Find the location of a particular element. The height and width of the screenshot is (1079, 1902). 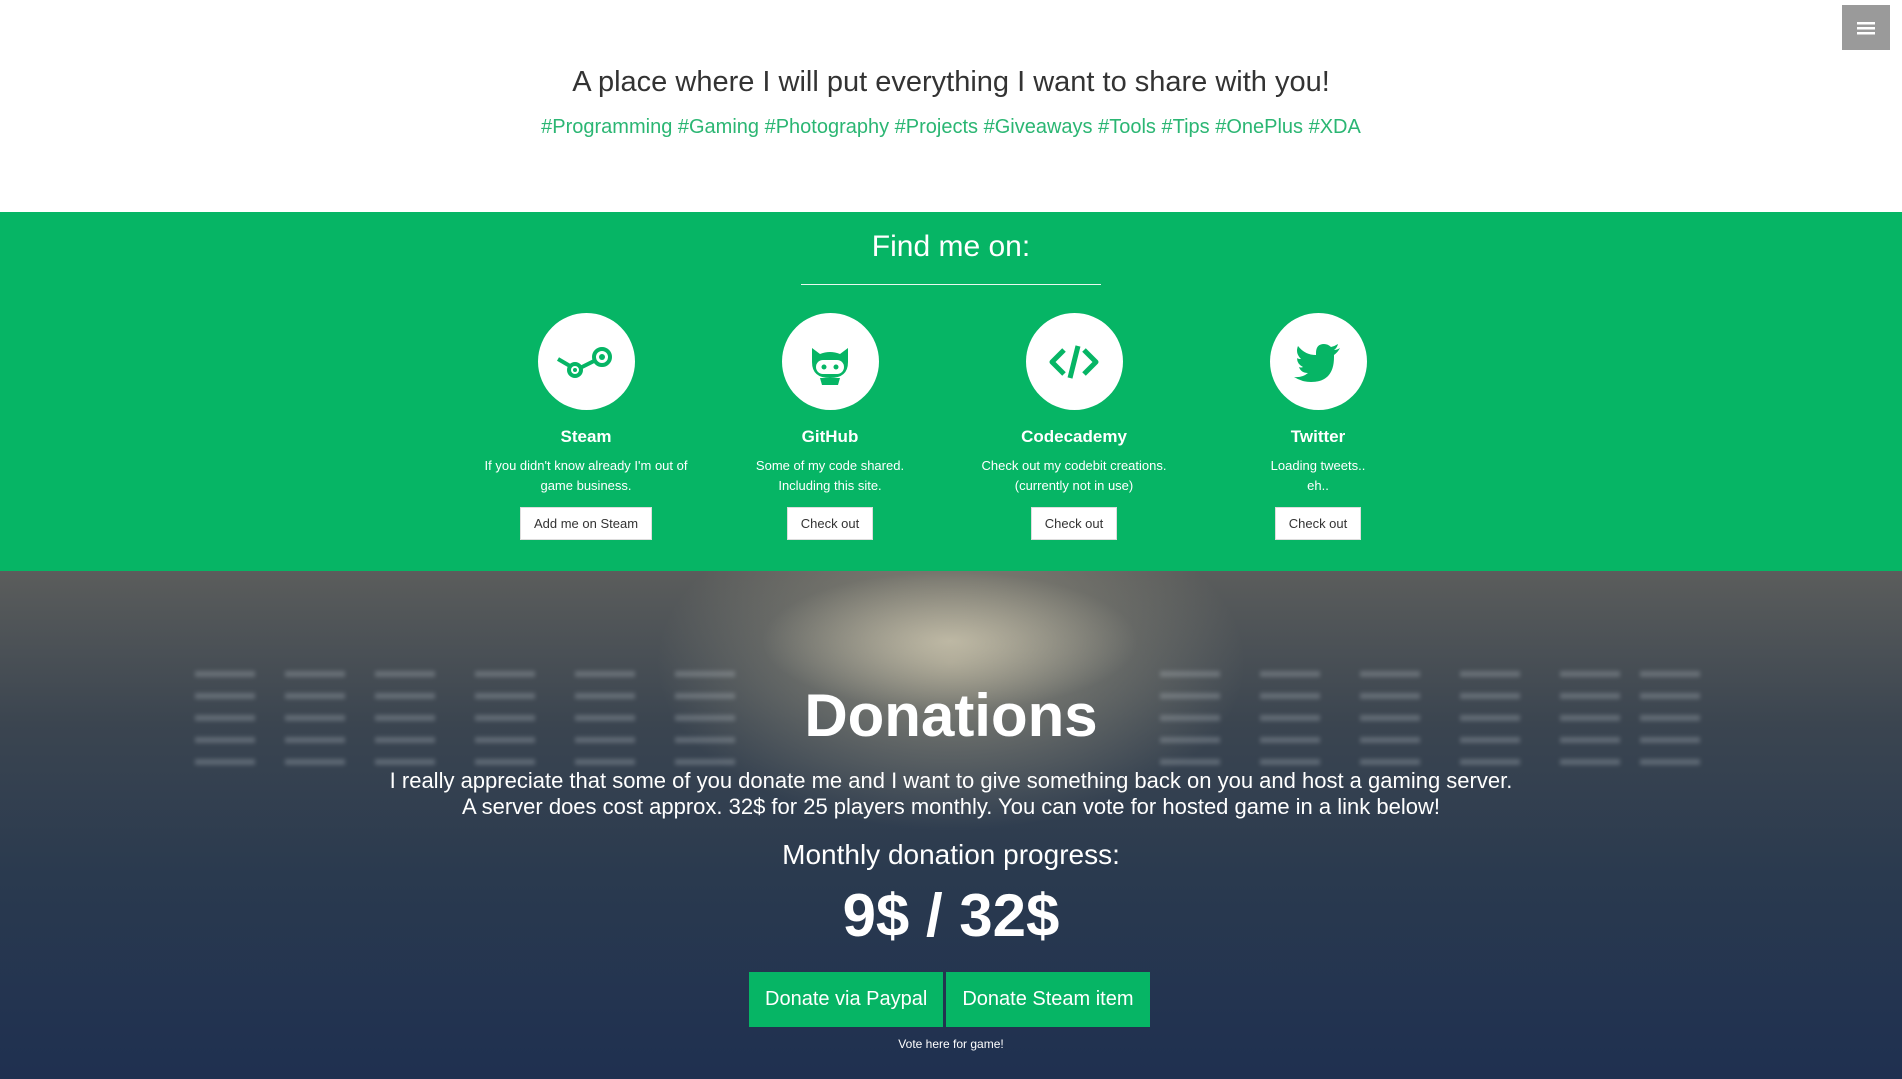

divider is located at coordinates (951, 284).